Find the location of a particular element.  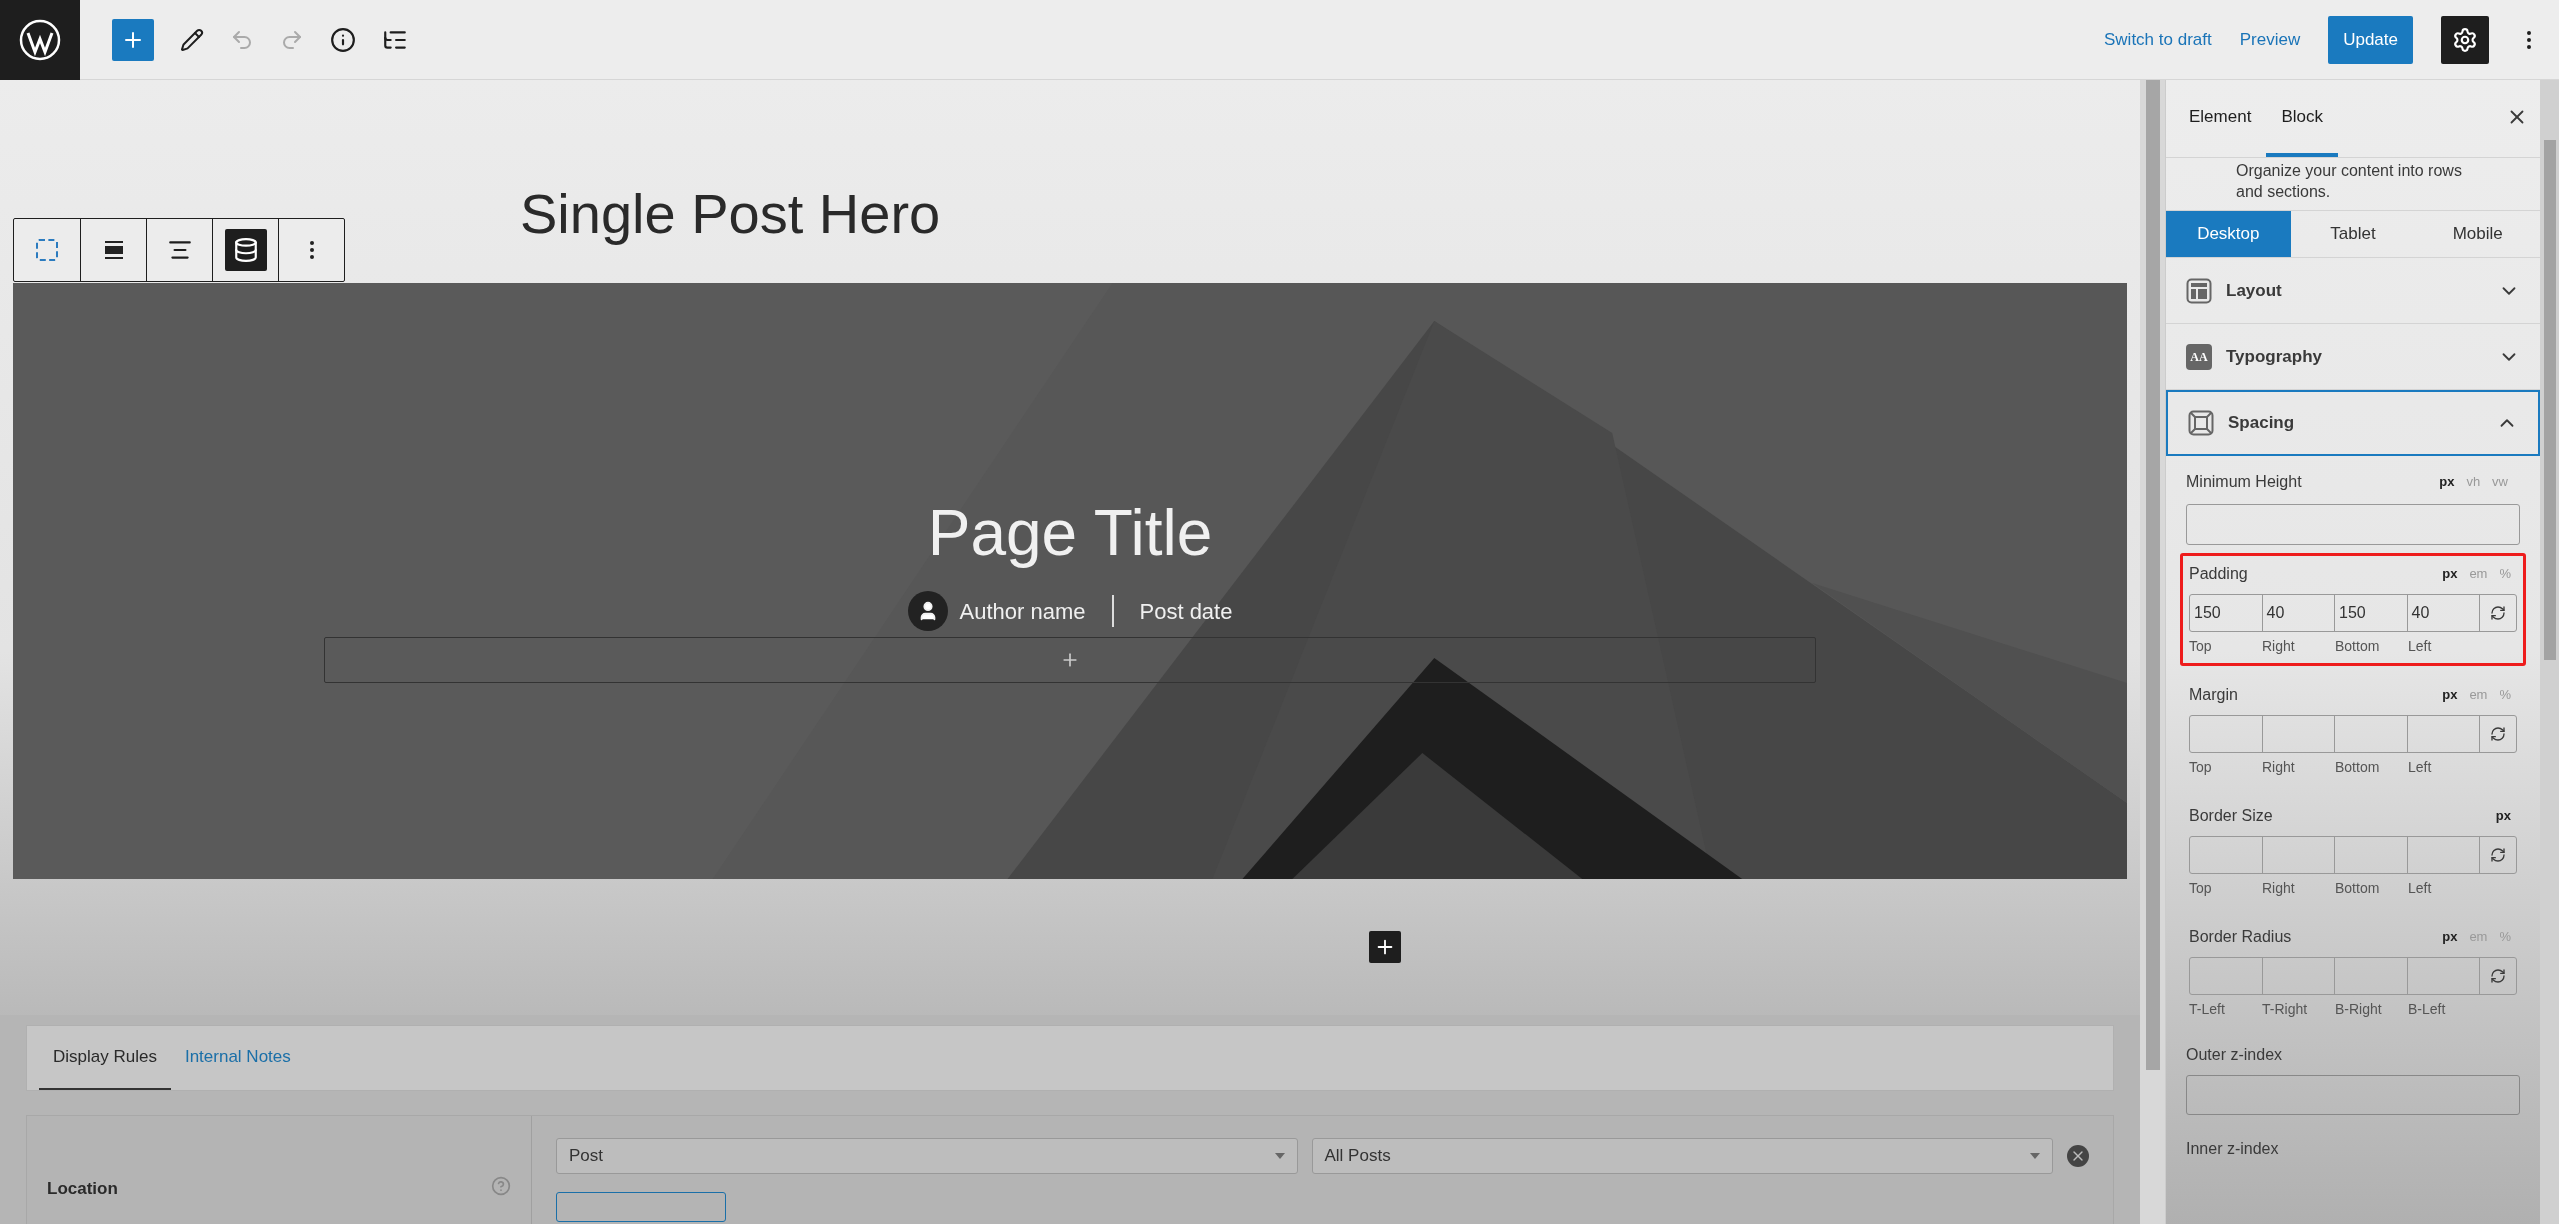

panel-section-header: Spacing is located at coordinates (2353, 423).